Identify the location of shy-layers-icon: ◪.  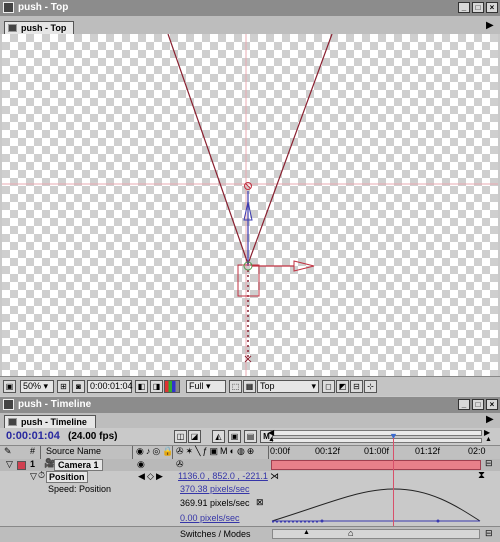
(194, 436).